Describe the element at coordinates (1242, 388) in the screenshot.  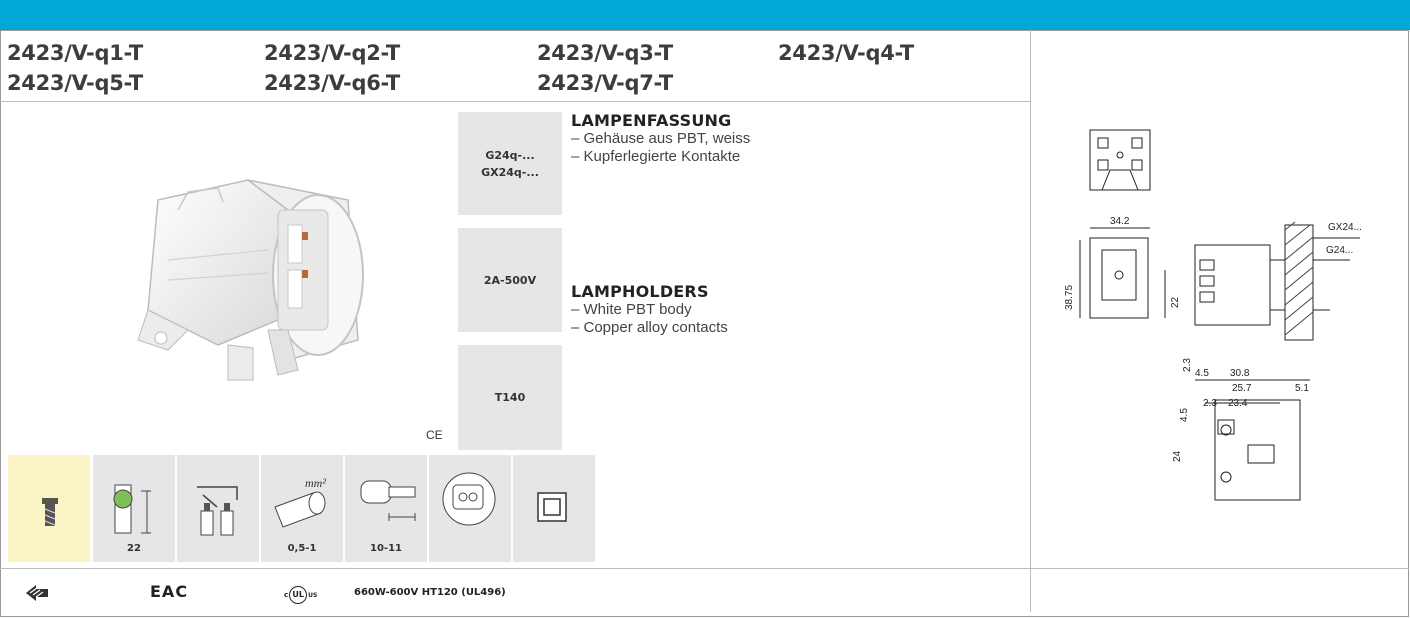
I see `dimension-label: 25.7` at that location.